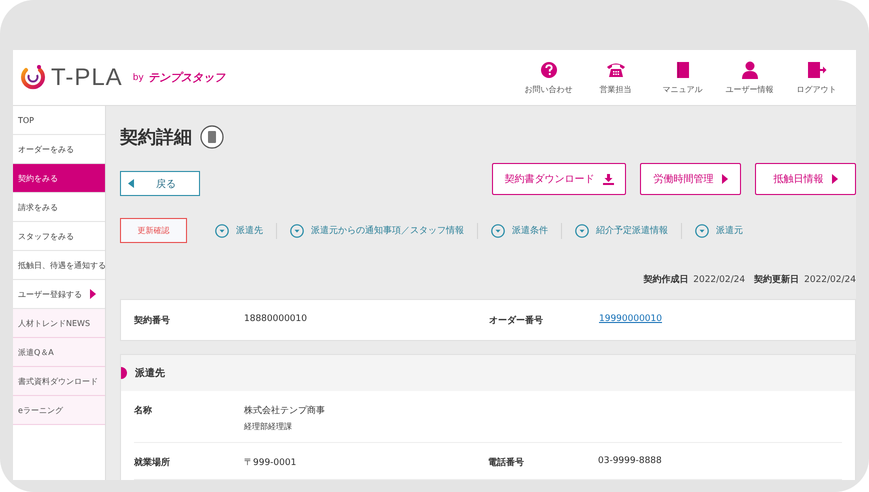 Image resolution: width=869 pixels, height=492 pixels. Describe the element at coordinates (549, 69) in the screenshot. I see `help-icon` at that location.